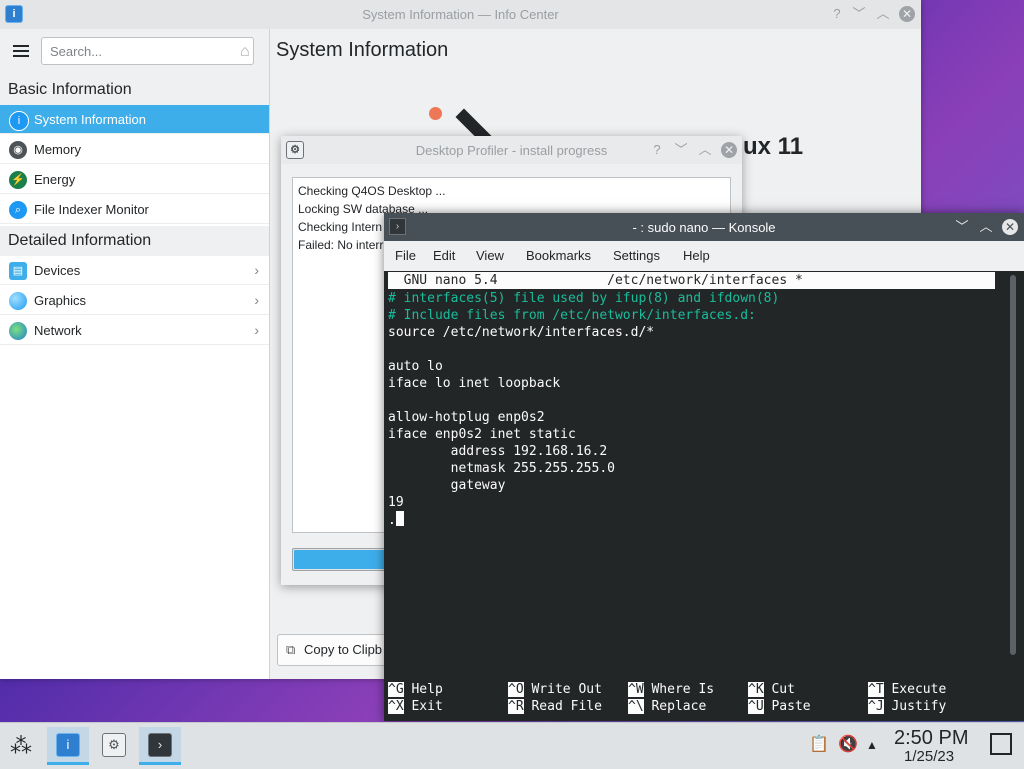 The height and width of the screenshot is (769, 1024). Describe the element at coordinates (392, 520) in the screenshot. I see `terminal-text: .` at that location.